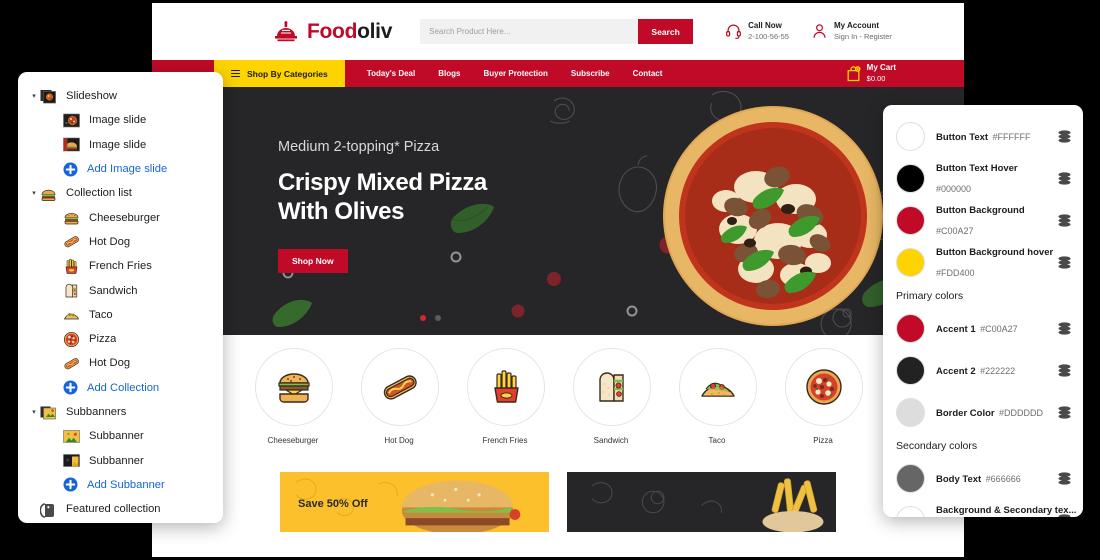 The width and height of the screenshot is (1100, 560). Describe the element at coordinates (120, 193) in the screenshot. I see `sidebar-item-collection-list: ▾ Collection list` at that location.